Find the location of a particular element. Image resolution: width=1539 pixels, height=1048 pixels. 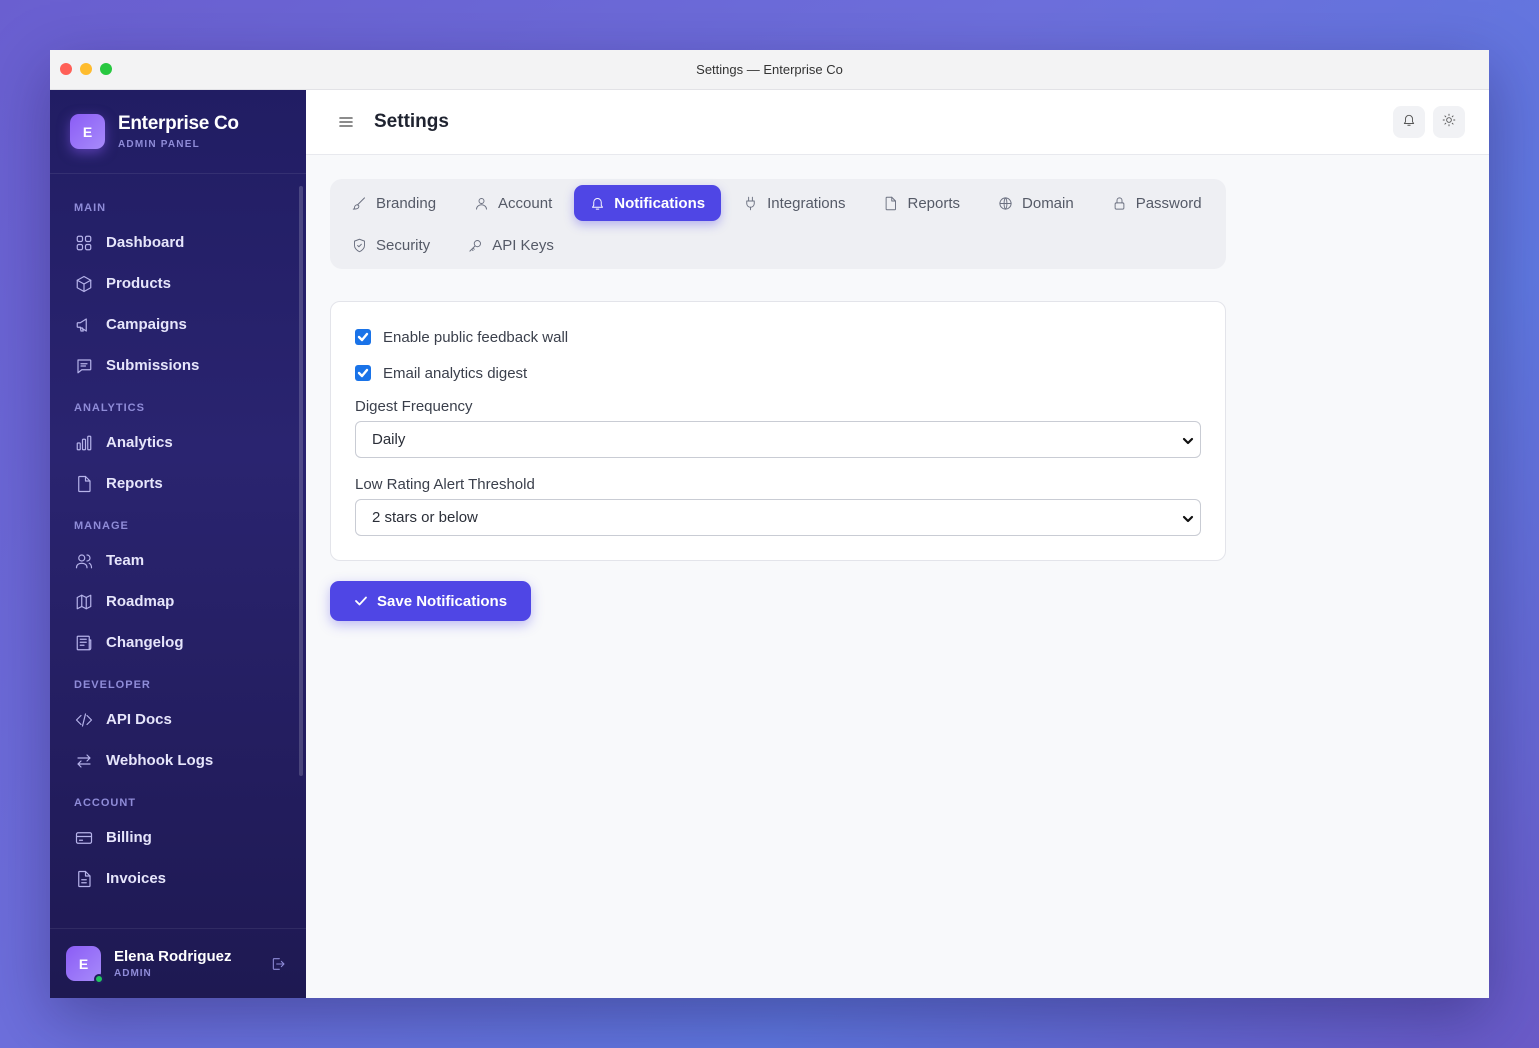

tab-domain: Domain is located at coordinates (1036, 203).